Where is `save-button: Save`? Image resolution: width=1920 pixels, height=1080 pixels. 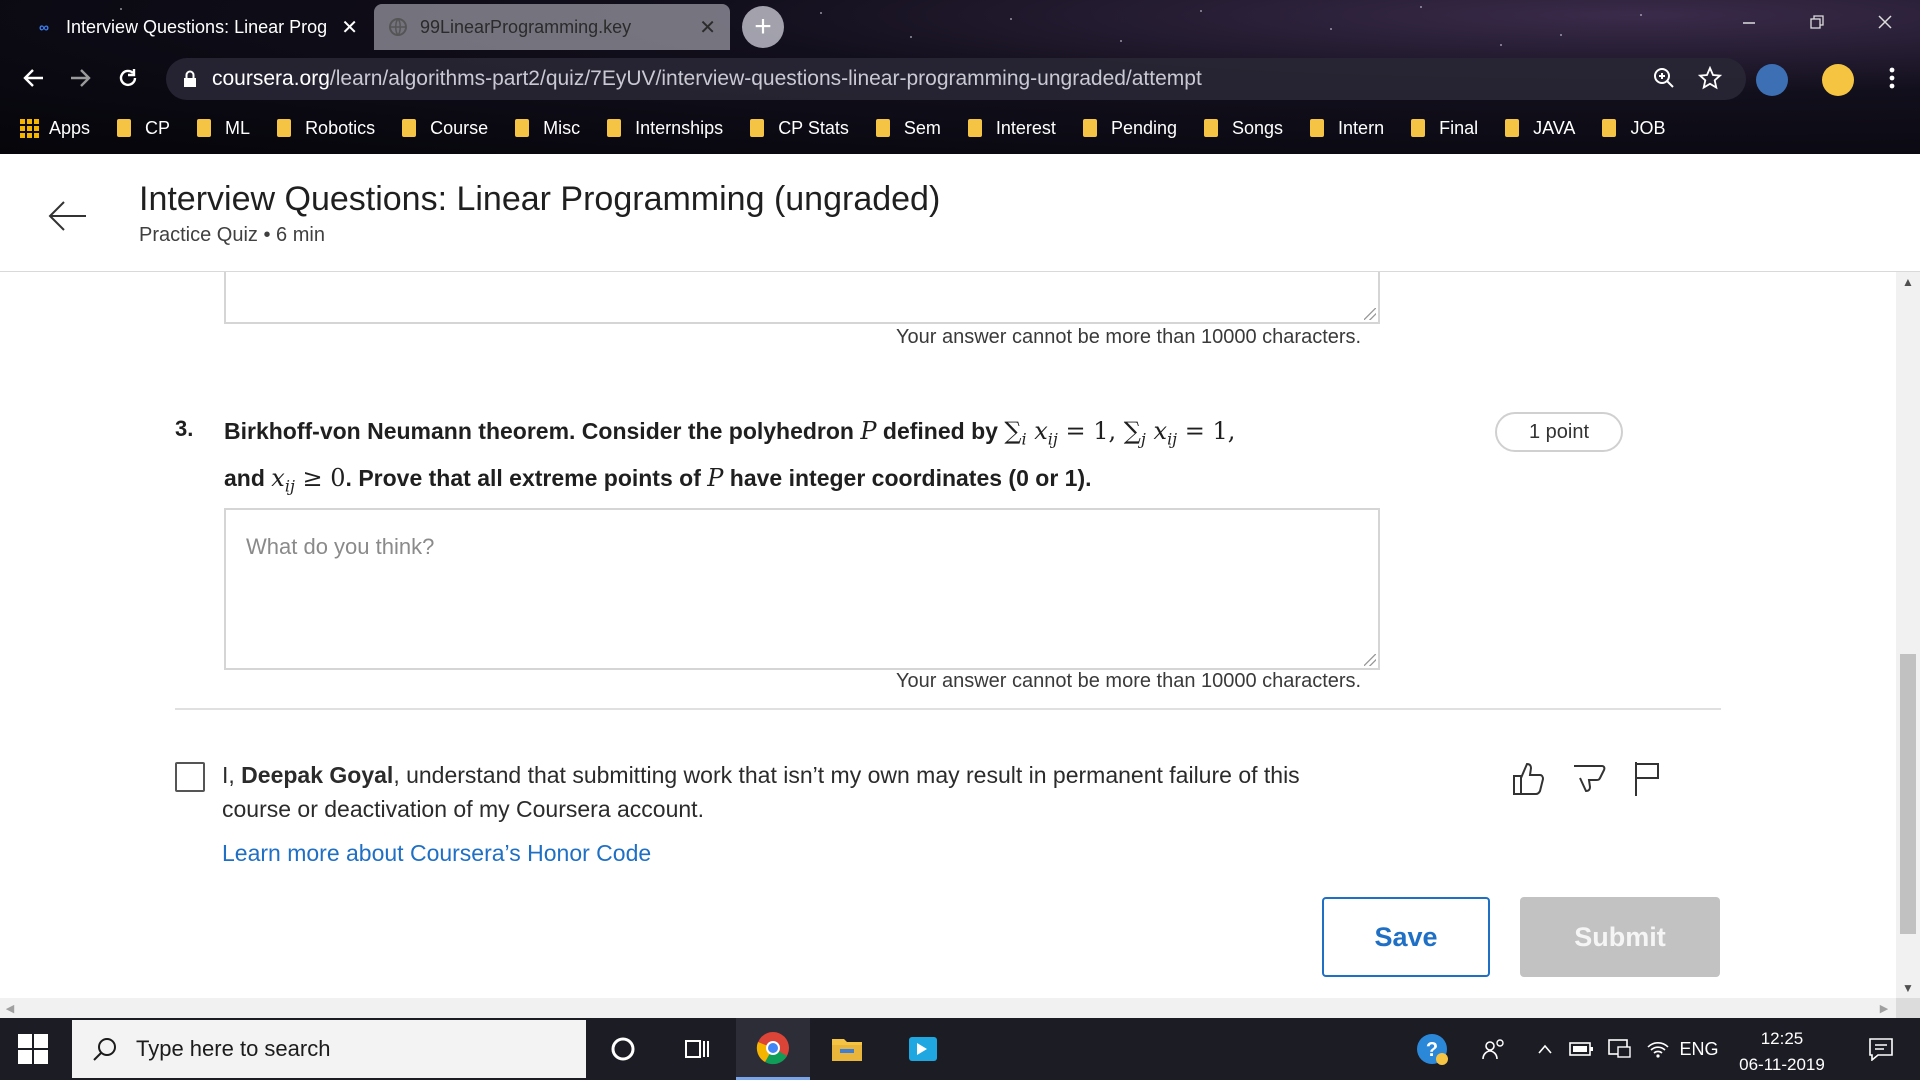 save-button: Save is located at coordinates (1406, 937).